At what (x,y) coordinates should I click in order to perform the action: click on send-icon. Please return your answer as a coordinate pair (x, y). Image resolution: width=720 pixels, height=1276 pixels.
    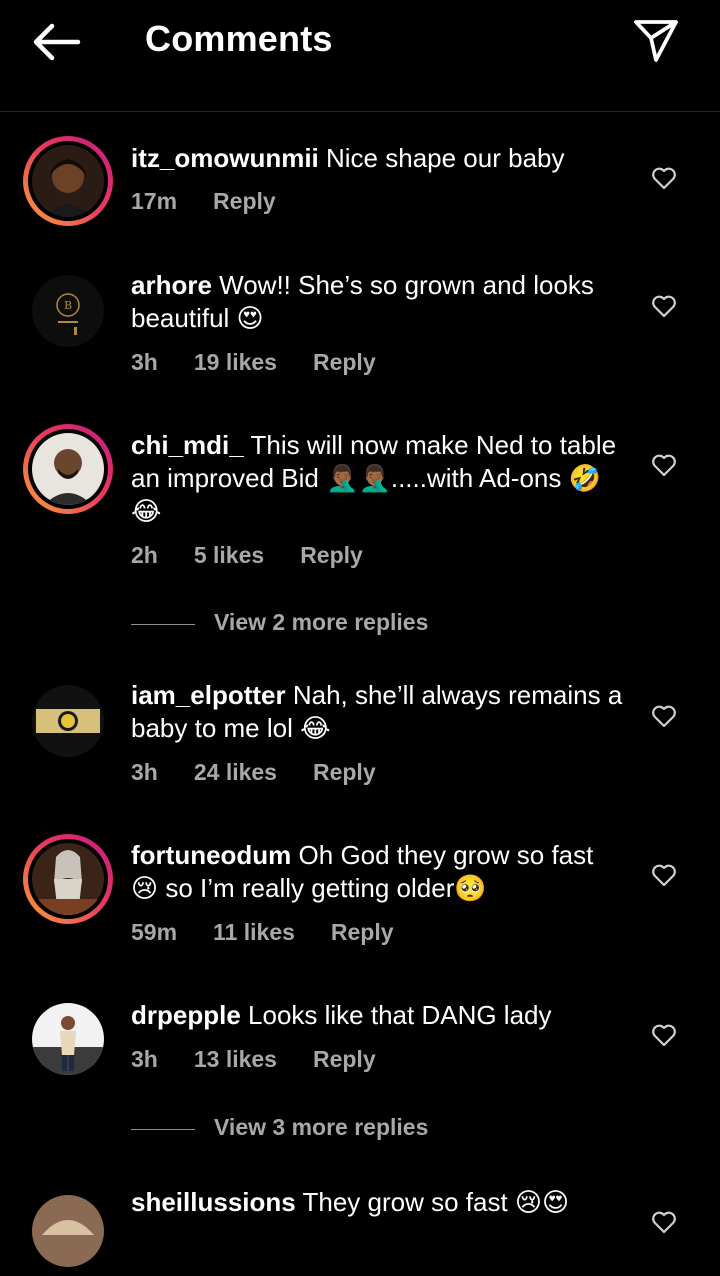
    Looking at the image, I should click on (656, 41).